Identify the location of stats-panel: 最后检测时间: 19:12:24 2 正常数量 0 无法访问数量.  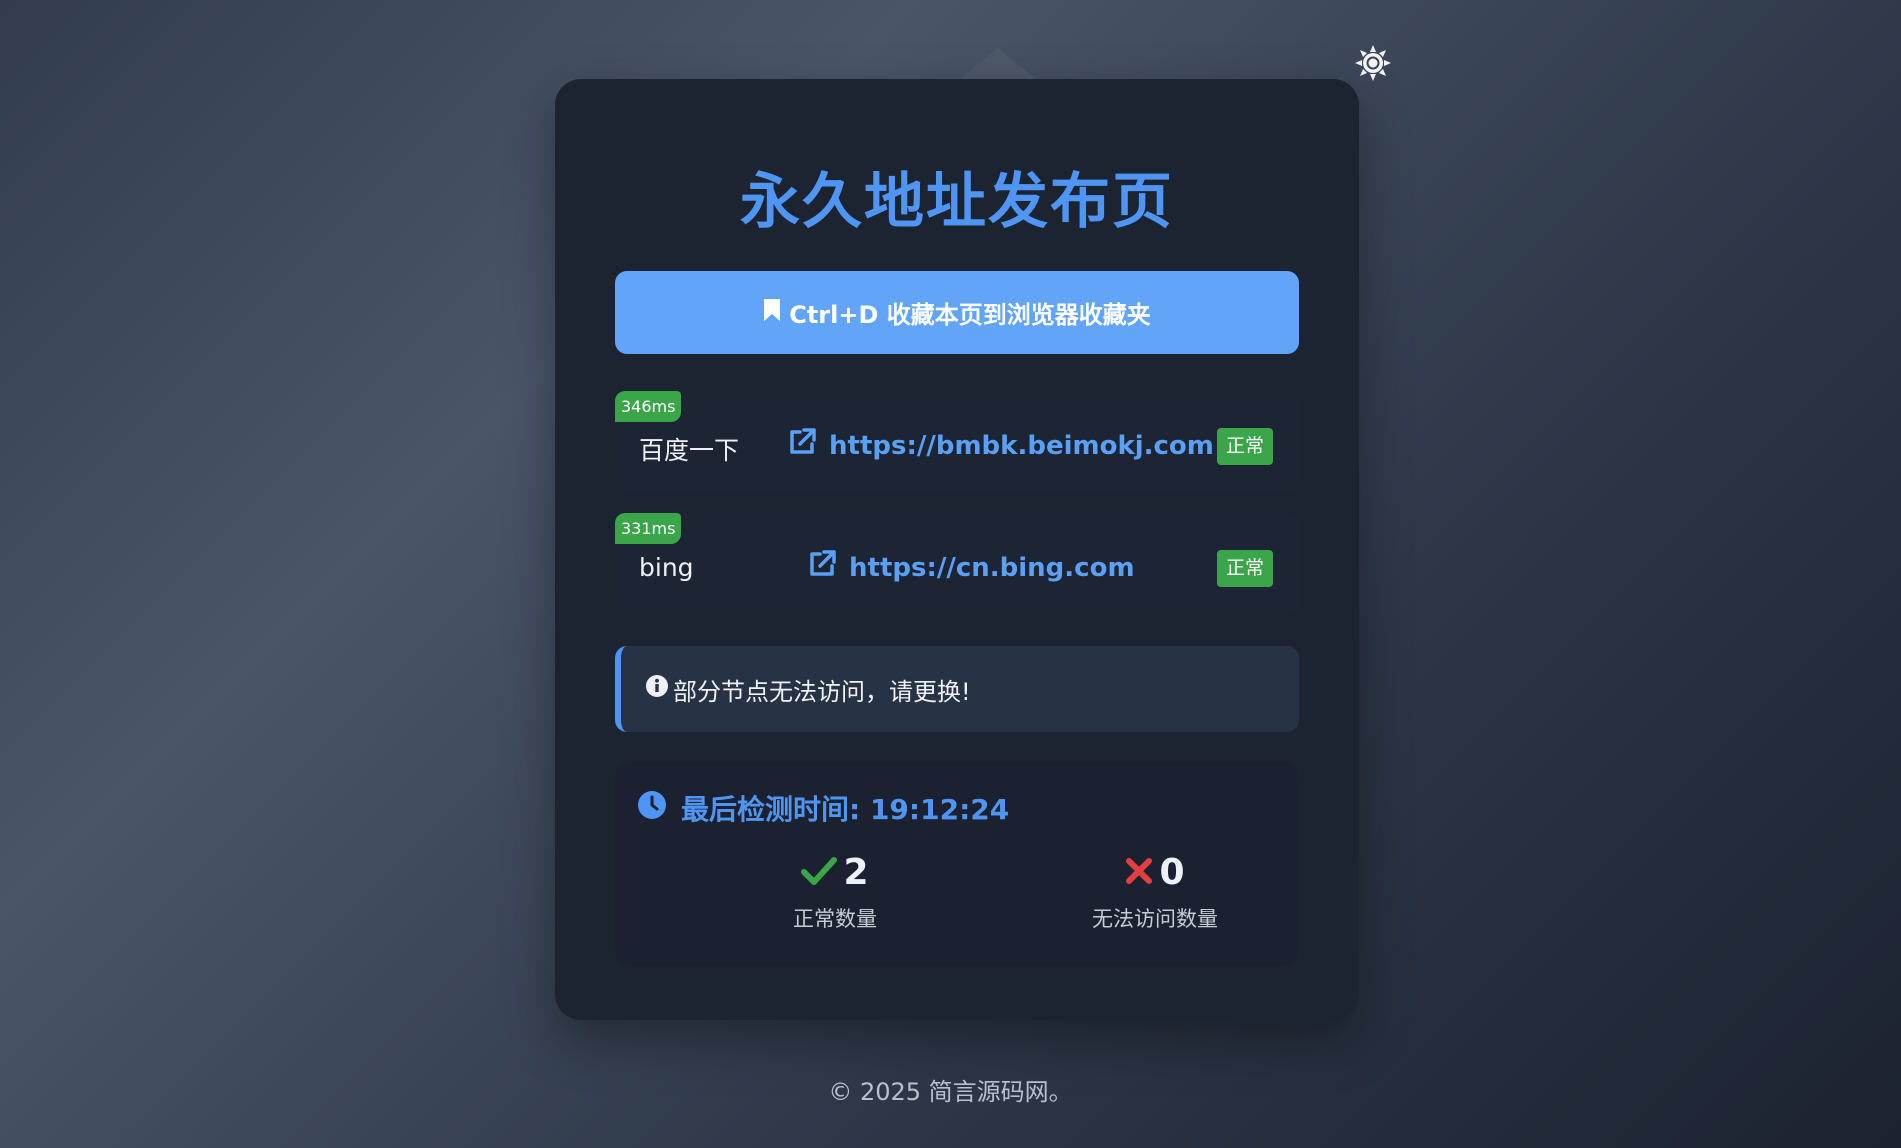
(957, 864).